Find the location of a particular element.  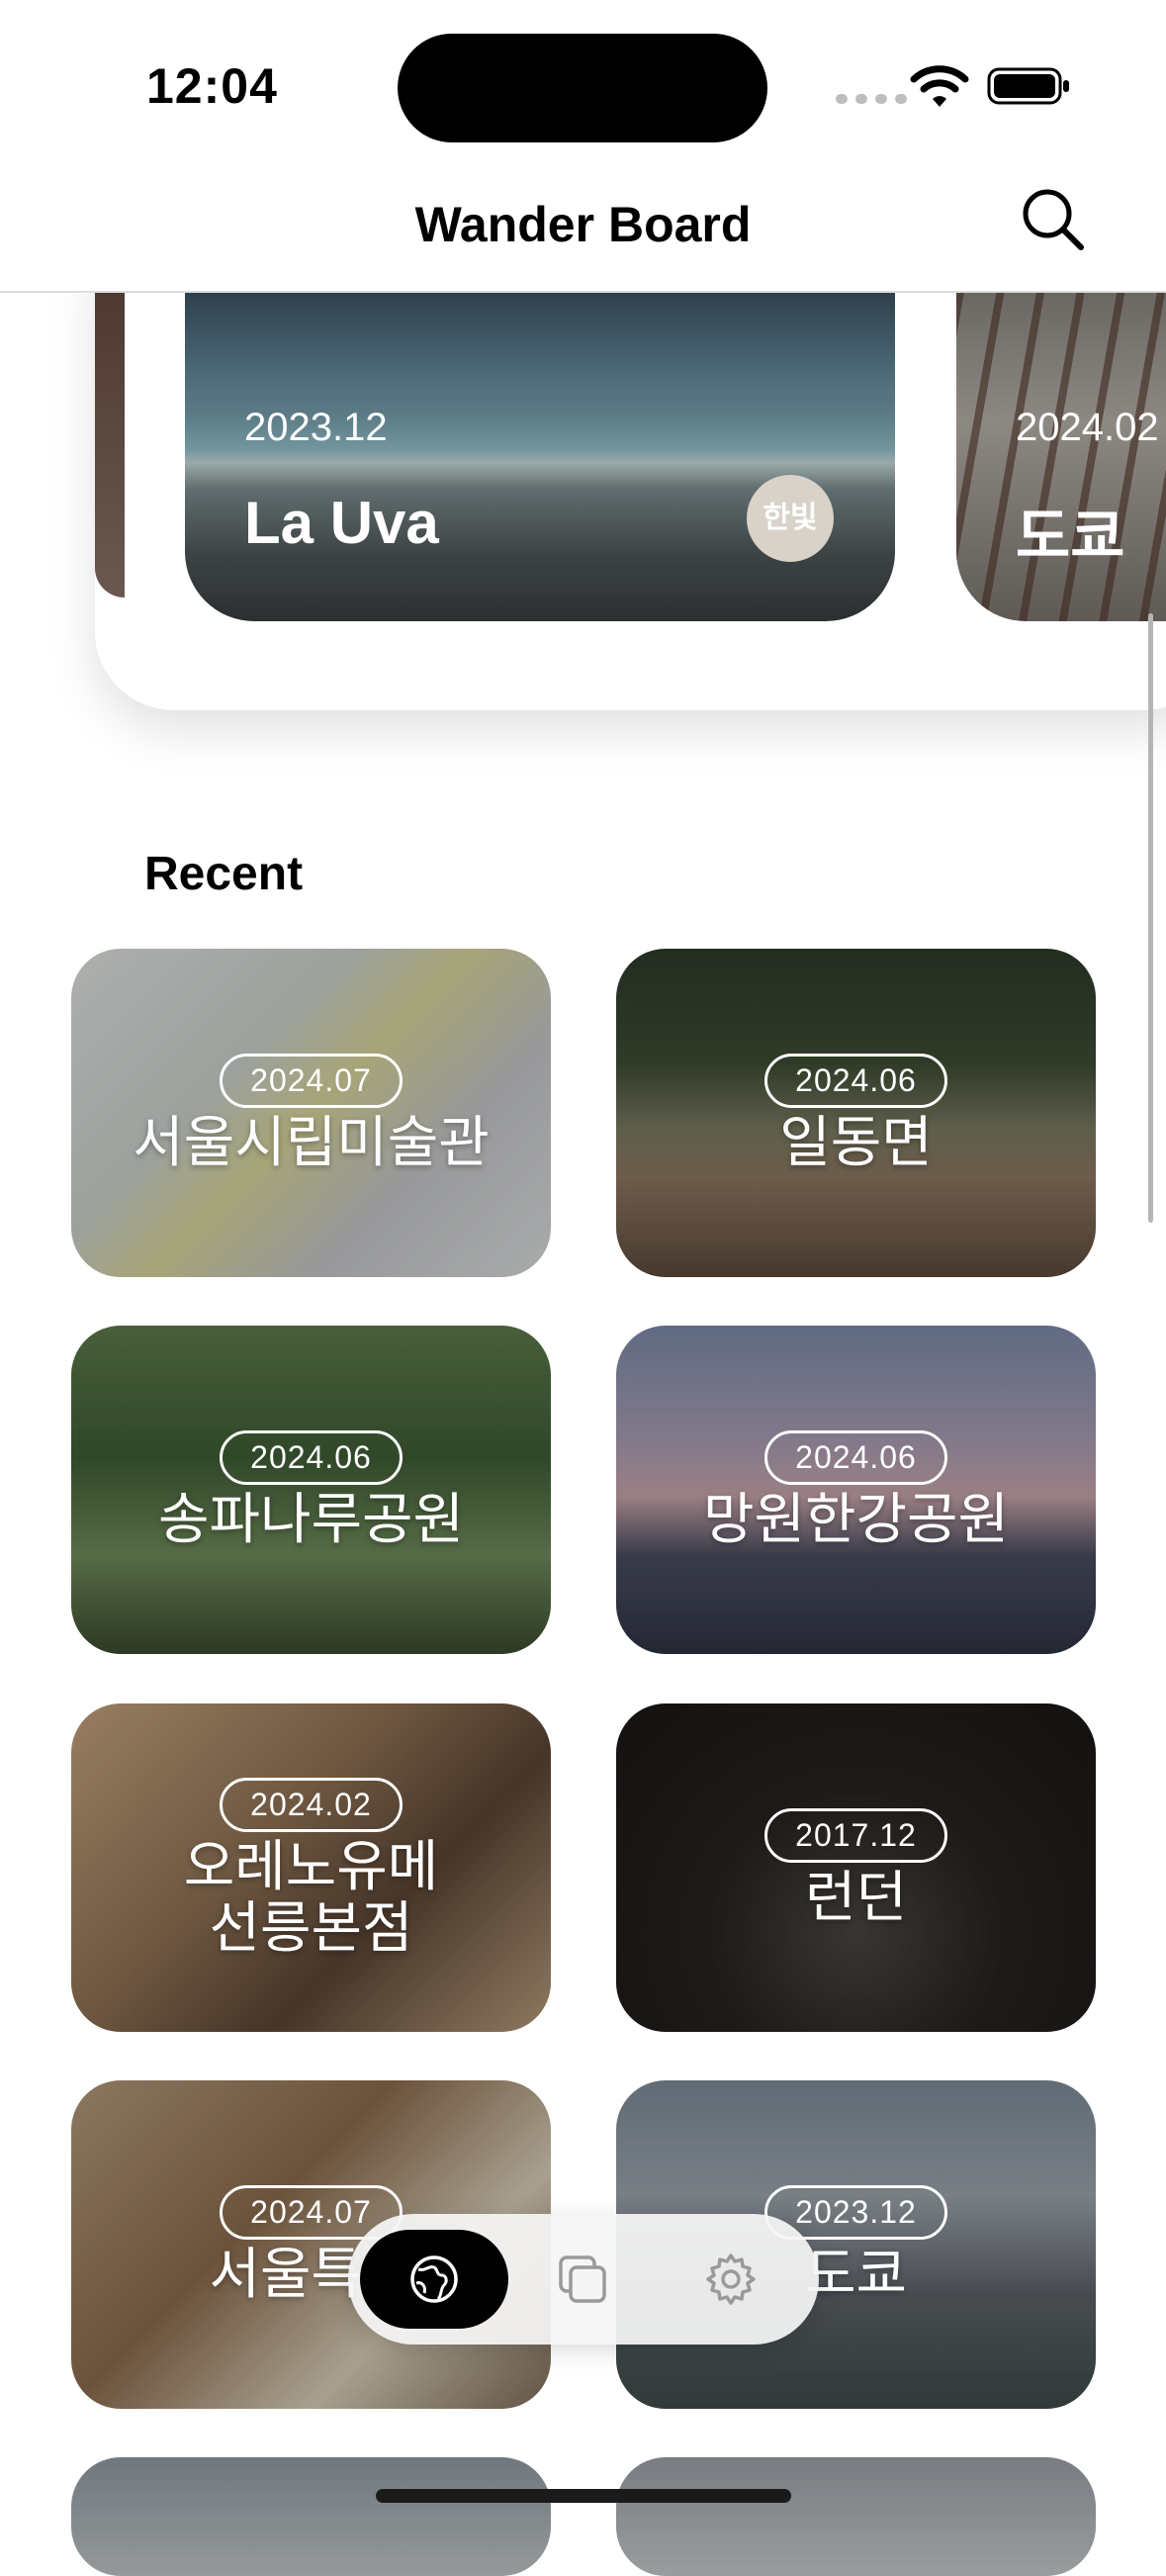

recent-card: 2024.06 일동면 is located at coordinates (856, 1113).